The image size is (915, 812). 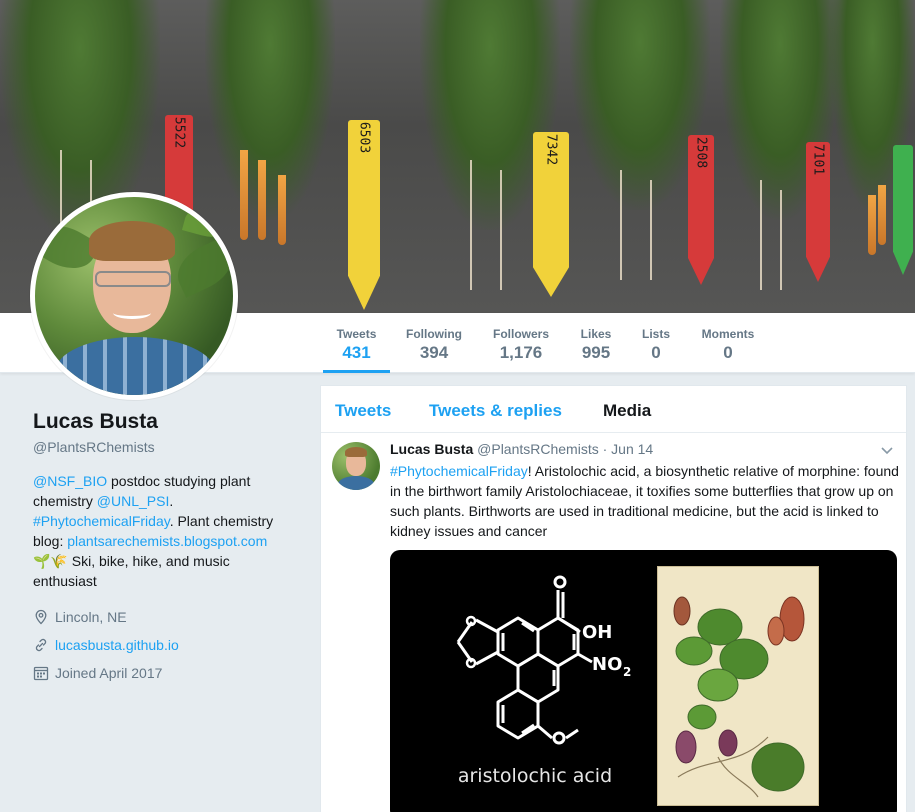 I want to click on banner-label-tag: 7101, so click(x=818, y=212).